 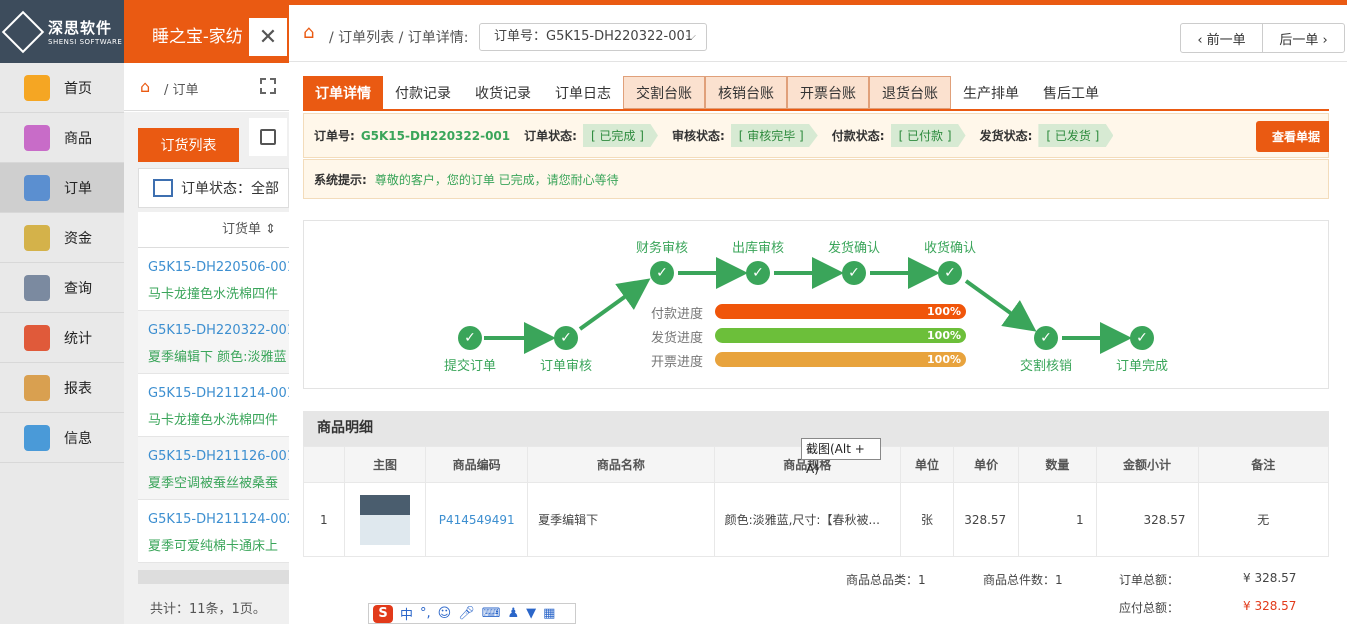 What do you see at coordinates (950, 248) in the screenshot?
I see `flow-step-label: 收货确认` at bounding box center [950, 248].